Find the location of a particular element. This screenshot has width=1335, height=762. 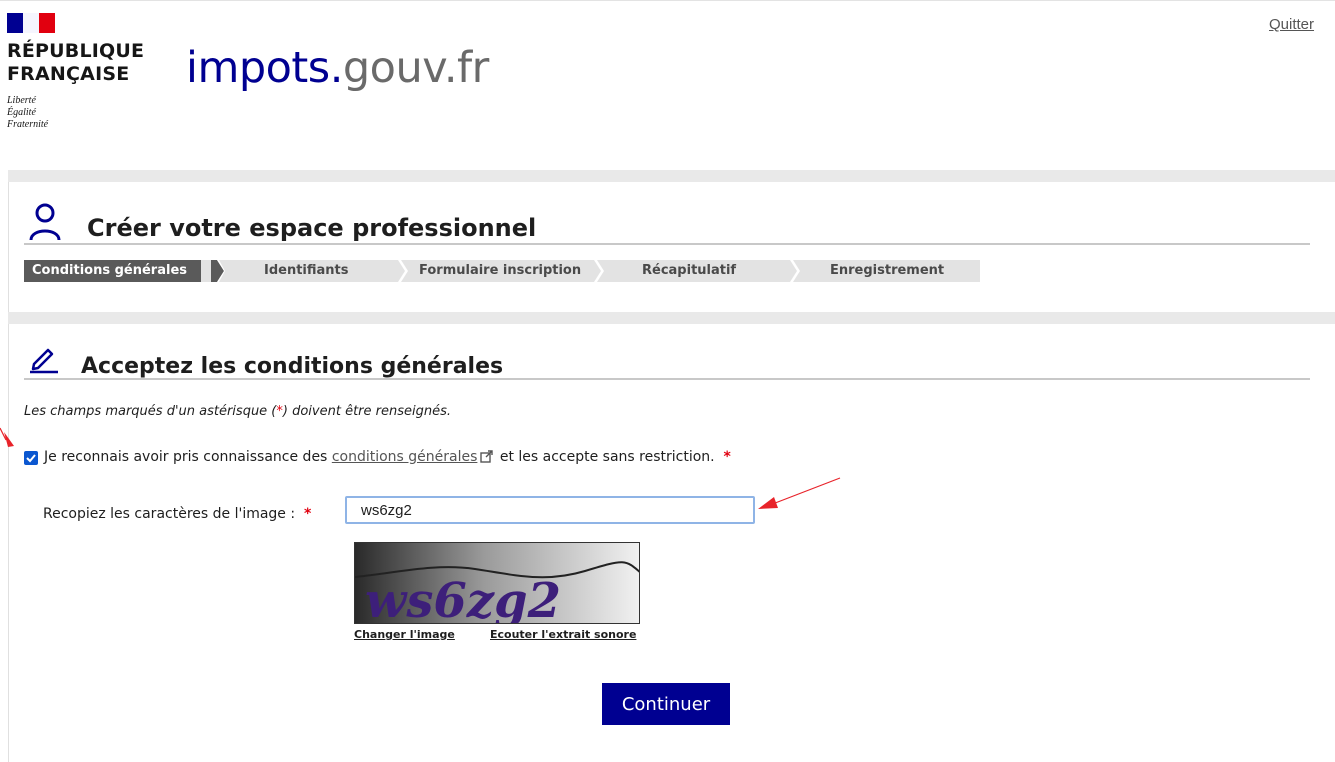

conditions-generales-link: conditions générales is located at coordinates (405, 457).